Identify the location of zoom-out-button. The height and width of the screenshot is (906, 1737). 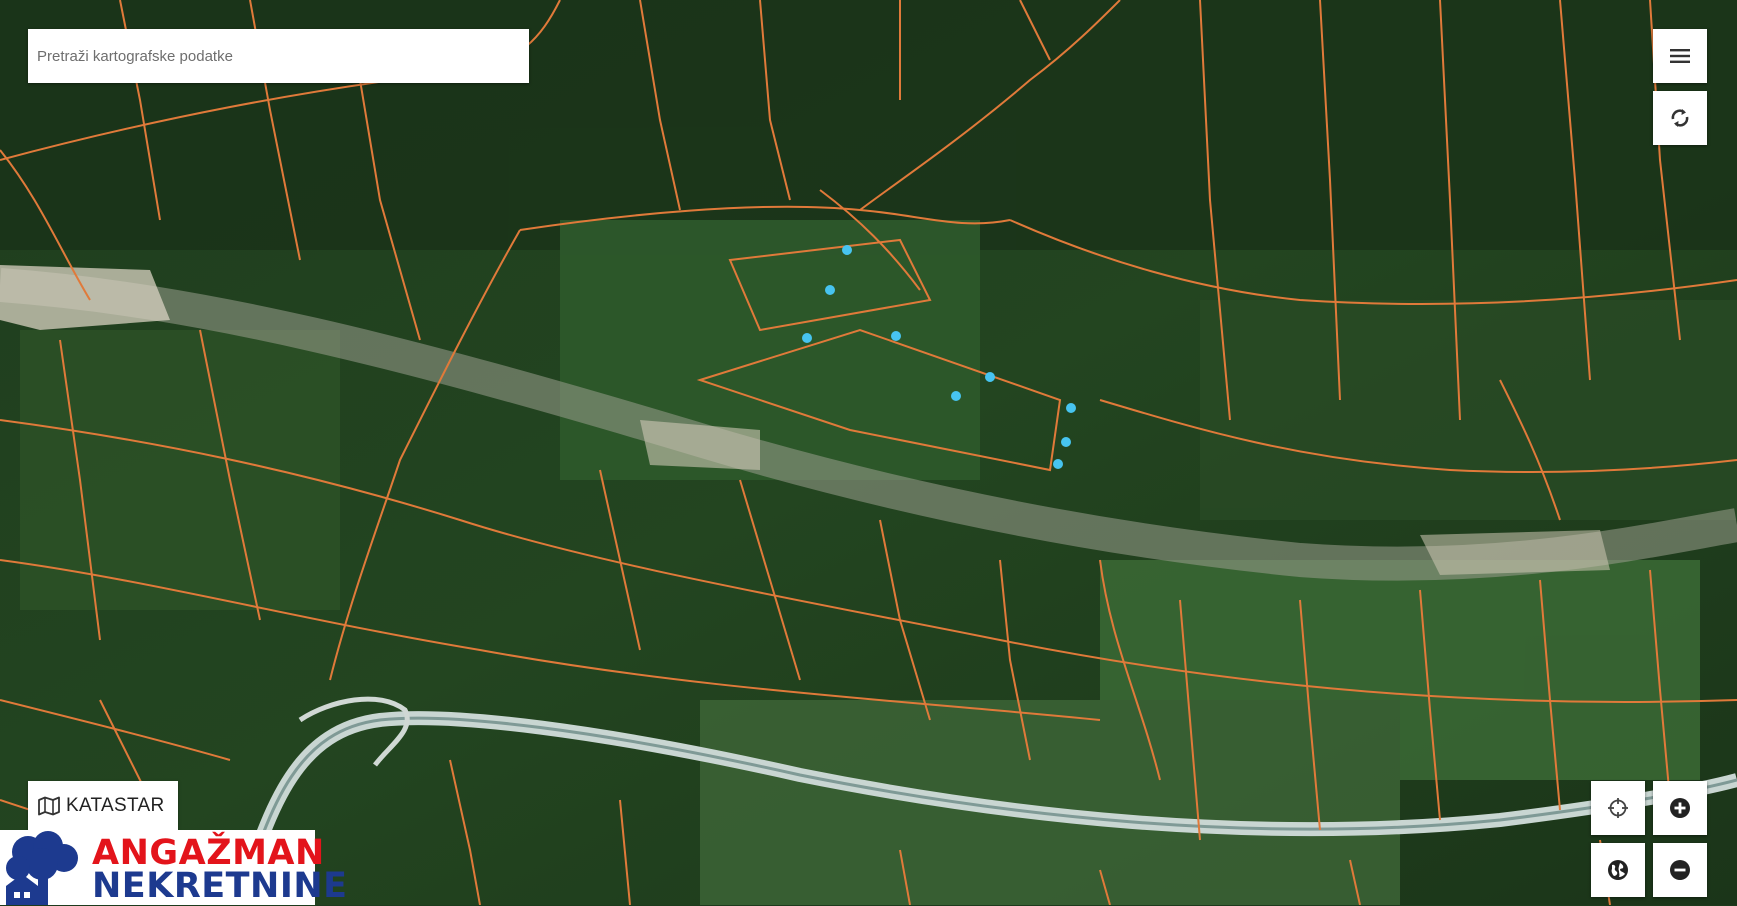
(1680, 870).